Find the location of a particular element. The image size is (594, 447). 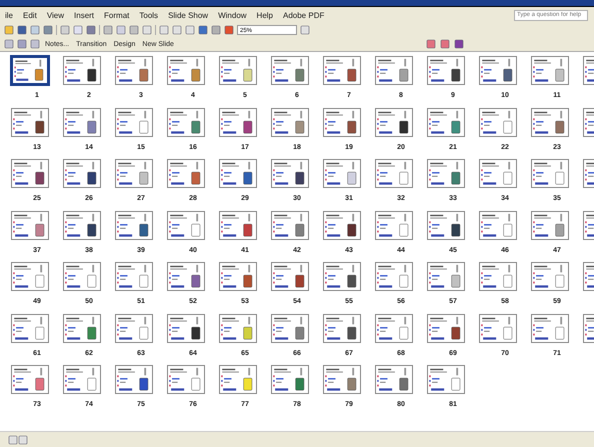

menu-item: Tools is located at coordinates (149, 15).